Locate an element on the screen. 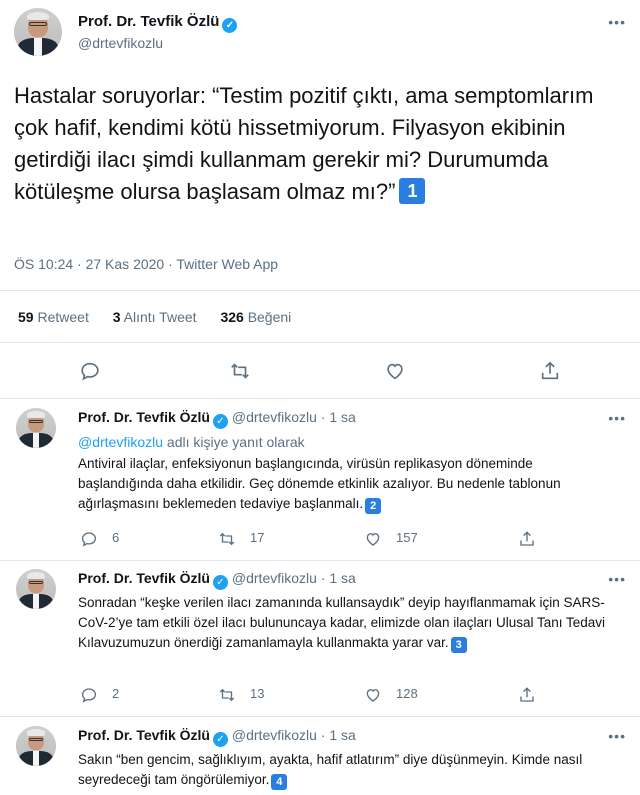 The image size is (640, 795). reply-count: 2 is located at coordinates (116, 693).